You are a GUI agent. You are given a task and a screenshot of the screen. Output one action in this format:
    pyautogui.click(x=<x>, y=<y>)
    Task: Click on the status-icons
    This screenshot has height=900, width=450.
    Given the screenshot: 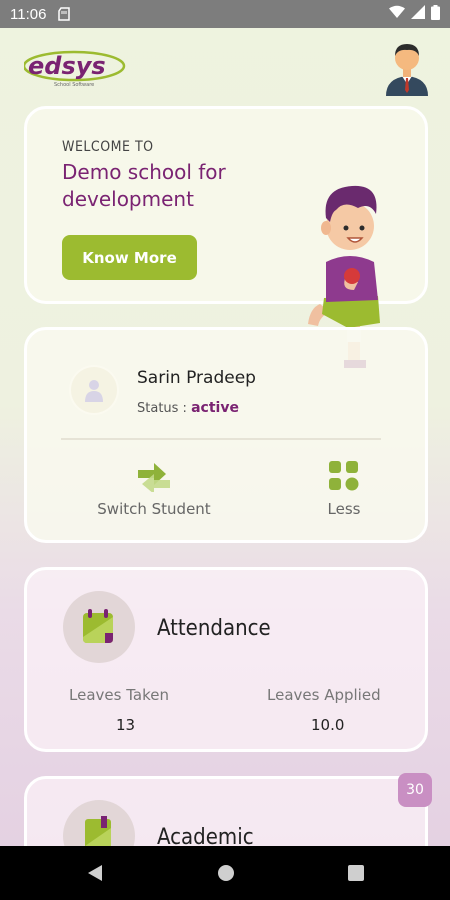 What is the action you would take?
    pyautogui.click(x=414, y=14)
    